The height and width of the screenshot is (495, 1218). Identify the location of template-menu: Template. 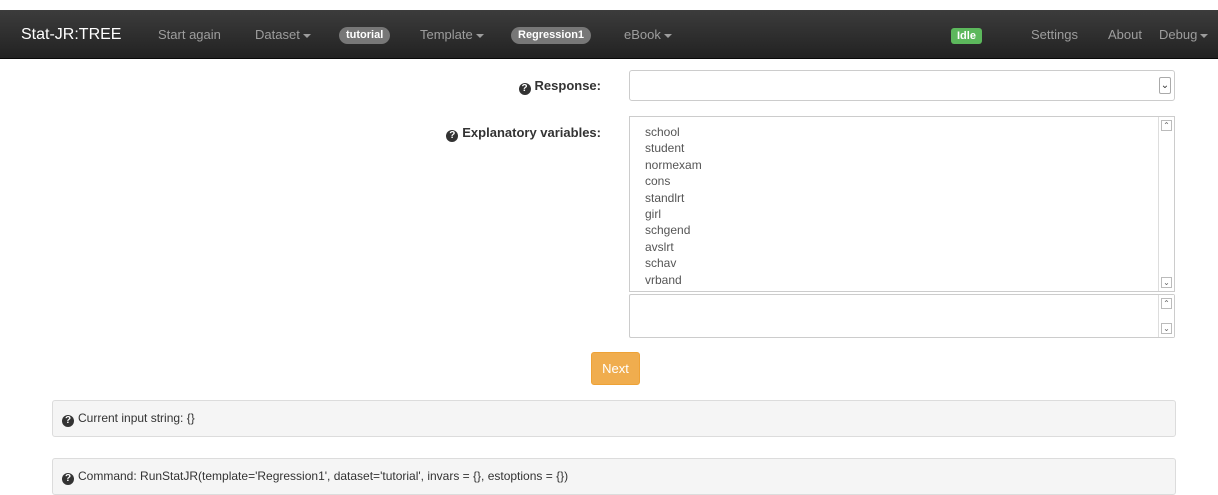
(452, 34).